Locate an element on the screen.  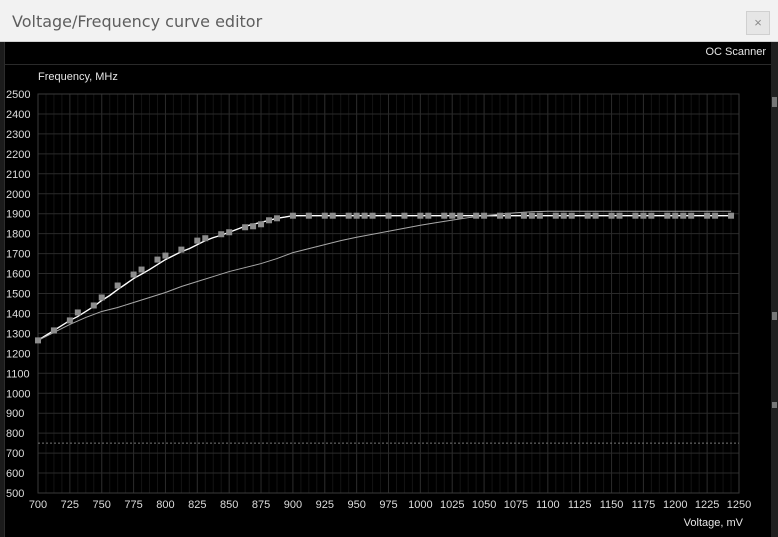
y-tick-label: 800 is located at coordinates (15, 434).